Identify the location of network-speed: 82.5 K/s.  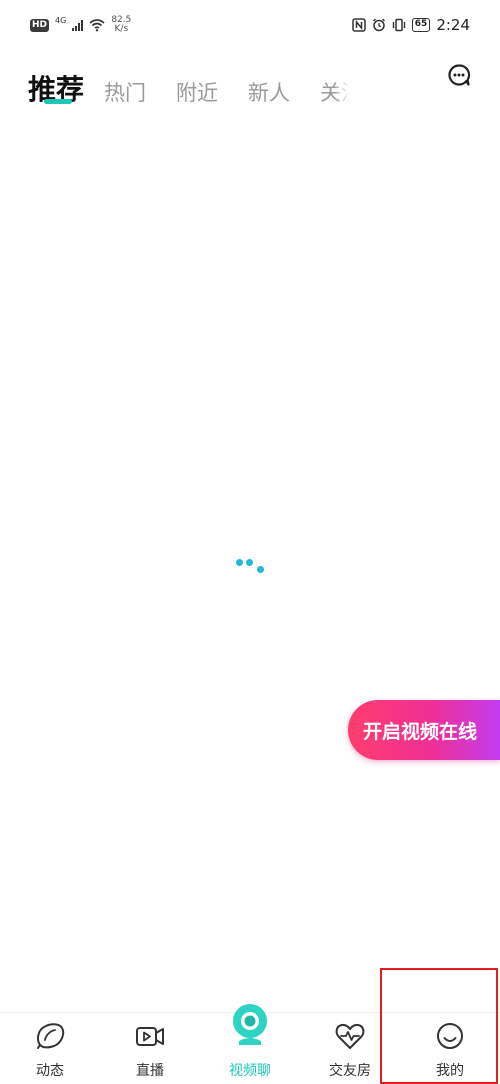
(121, 25).